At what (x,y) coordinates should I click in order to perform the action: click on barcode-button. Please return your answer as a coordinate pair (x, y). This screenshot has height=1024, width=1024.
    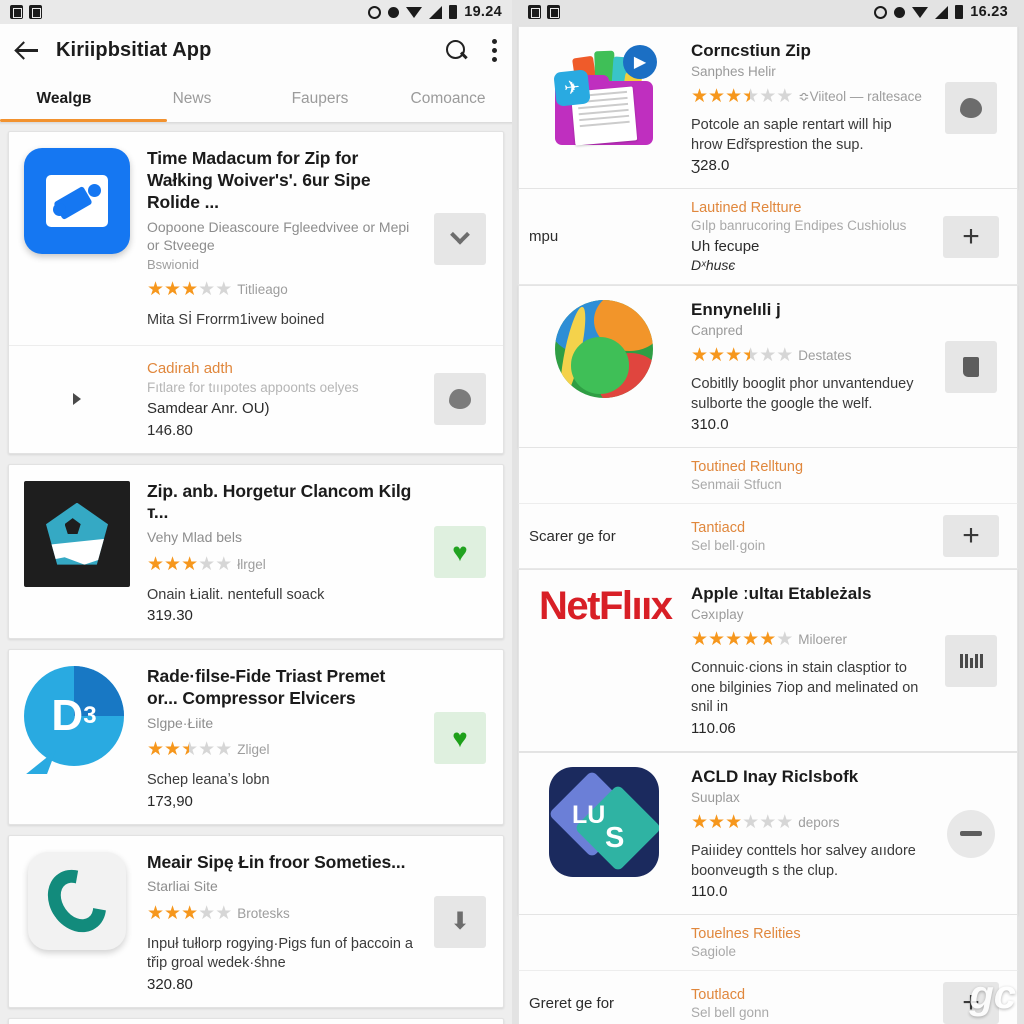
    Looking at the image, I should click on (971, 660).